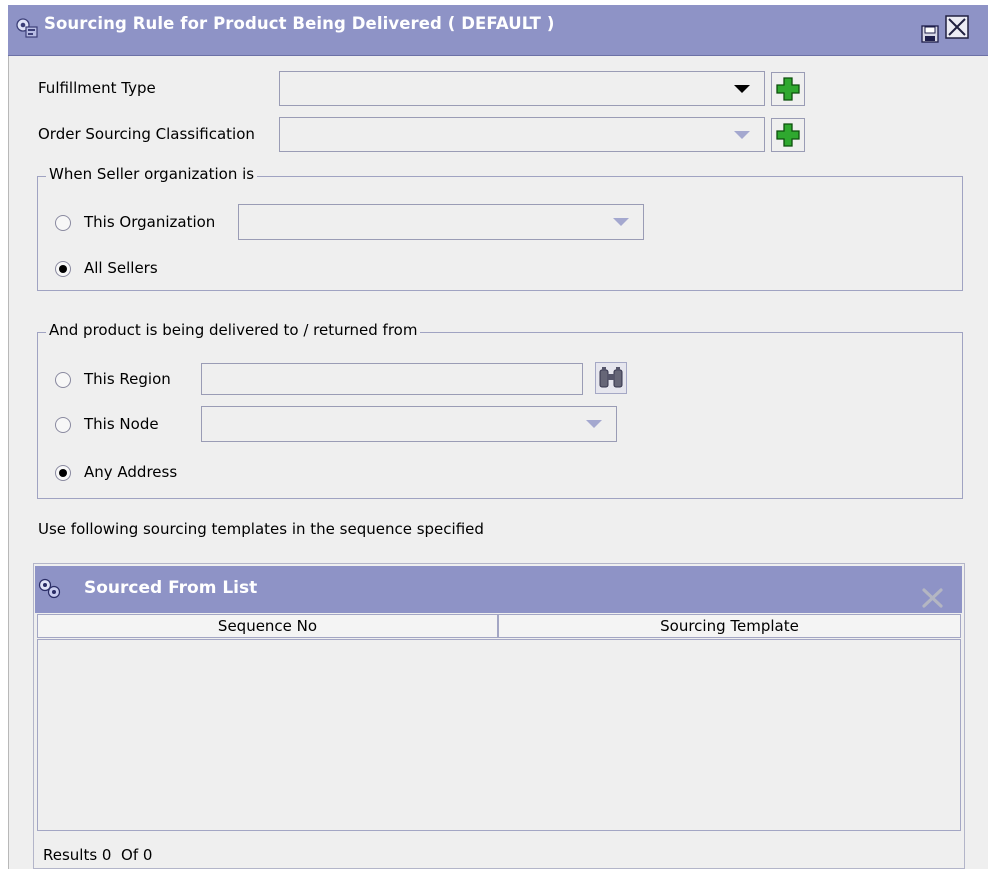 This screenshot has height=869, width=988. I want to click on this-organization-radio, so click(63, 223).